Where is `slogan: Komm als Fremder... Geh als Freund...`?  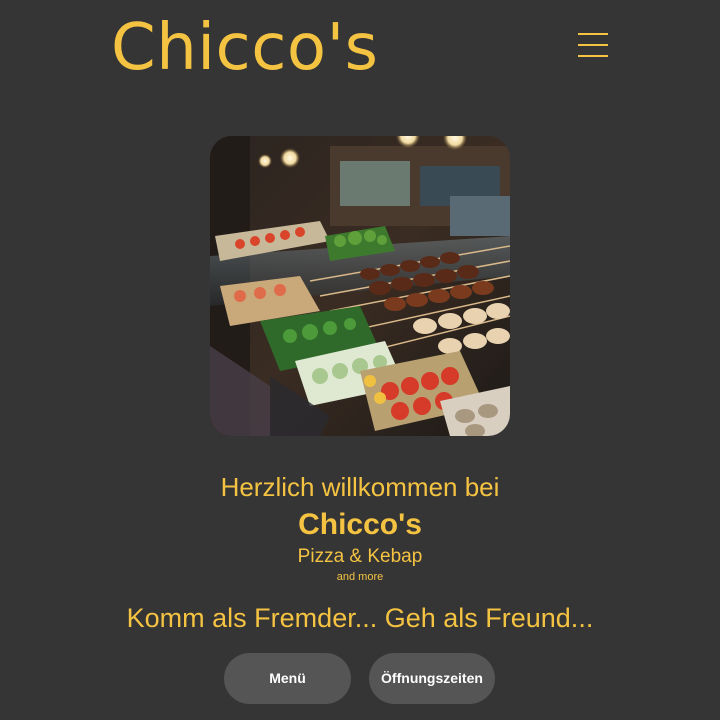 slogan: Komm als Fremder... Geh als Freund... is located at coordinates (360, 618).